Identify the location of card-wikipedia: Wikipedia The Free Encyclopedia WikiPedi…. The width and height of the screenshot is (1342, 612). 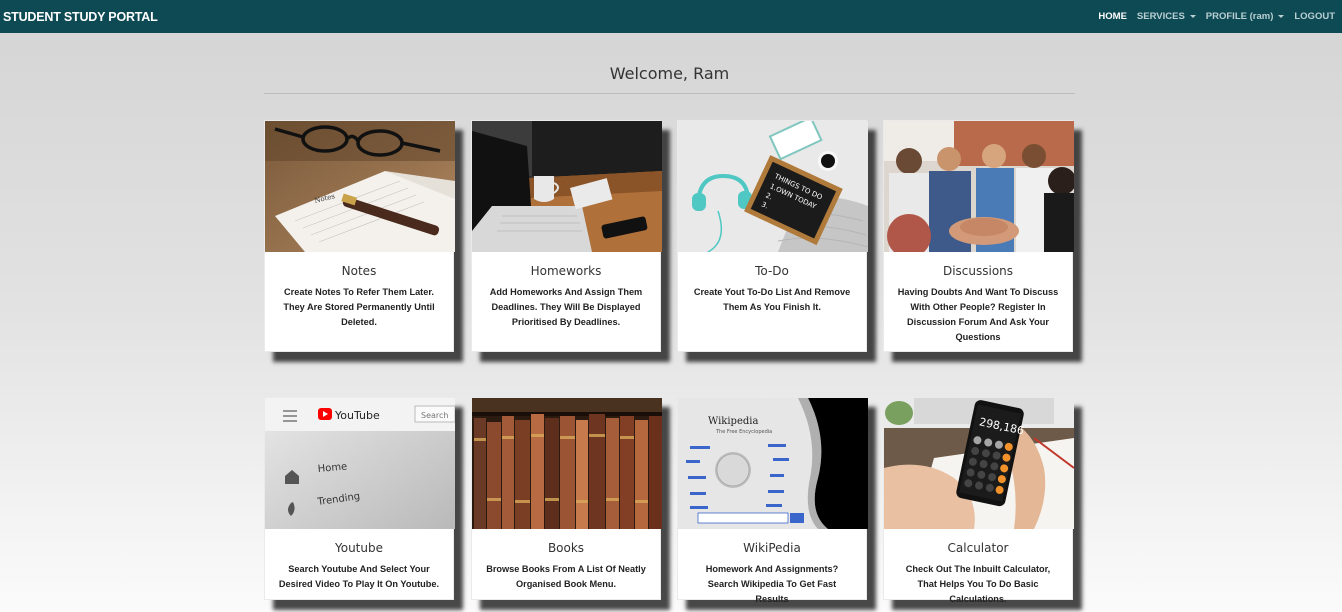
(772, 500).